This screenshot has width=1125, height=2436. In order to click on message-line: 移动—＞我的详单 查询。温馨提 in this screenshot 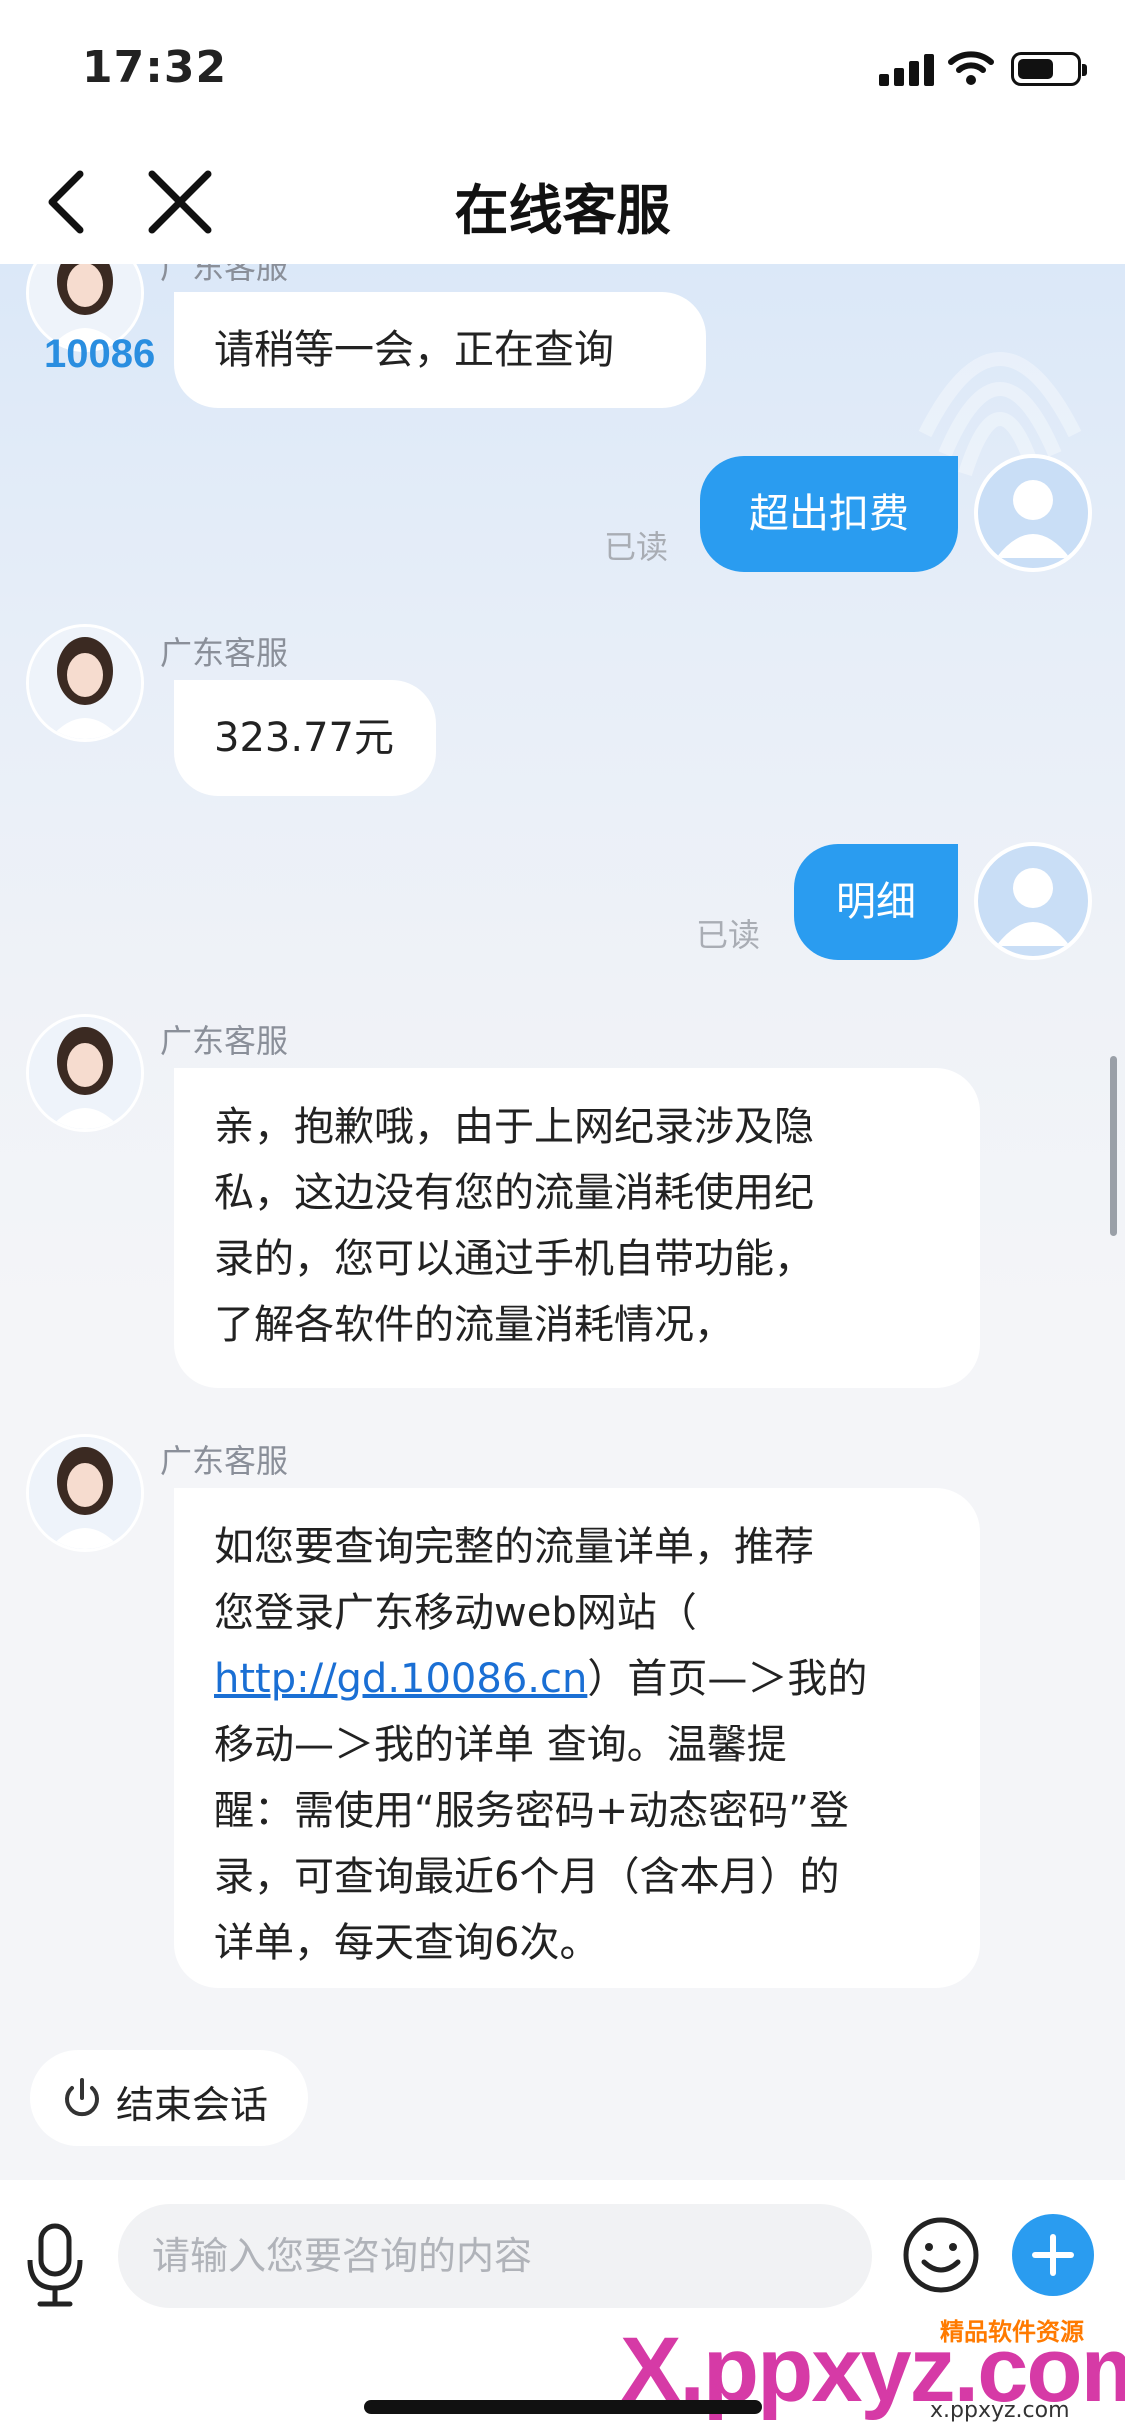, I will do `click(500, 1745)`.